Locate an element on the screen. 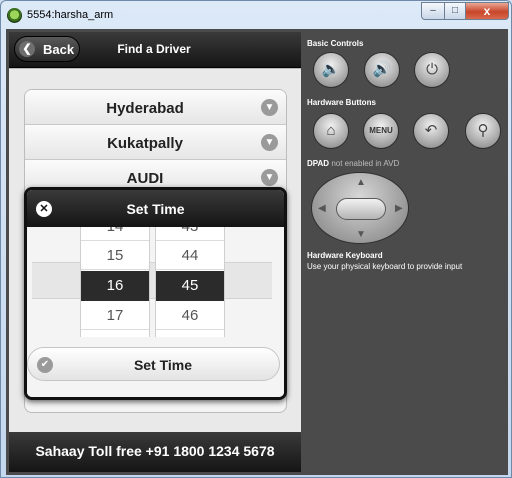  power-button: ⏻ is located at coordinates (432, 70).